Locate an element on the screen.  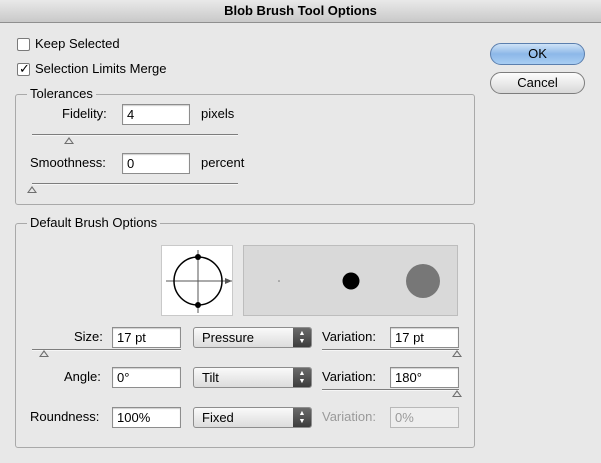
roundness-mode-select: Fixed ▲ ▼ is located at coordinates (252, 417).